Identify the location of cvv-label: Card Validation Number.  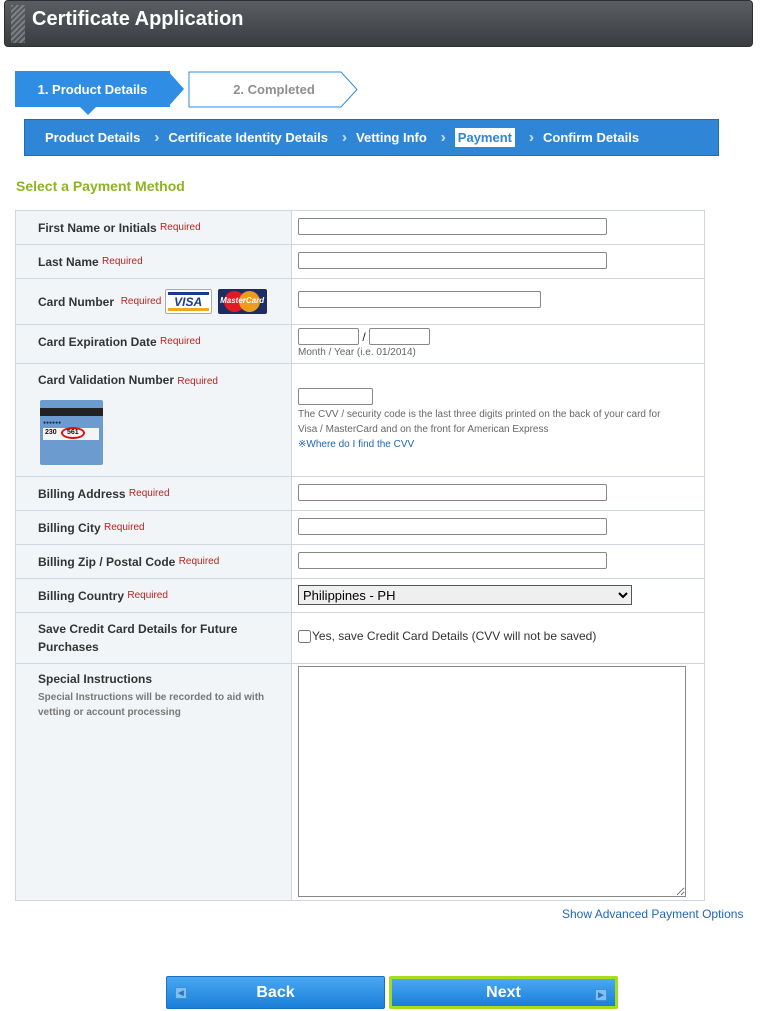
(106, 380).